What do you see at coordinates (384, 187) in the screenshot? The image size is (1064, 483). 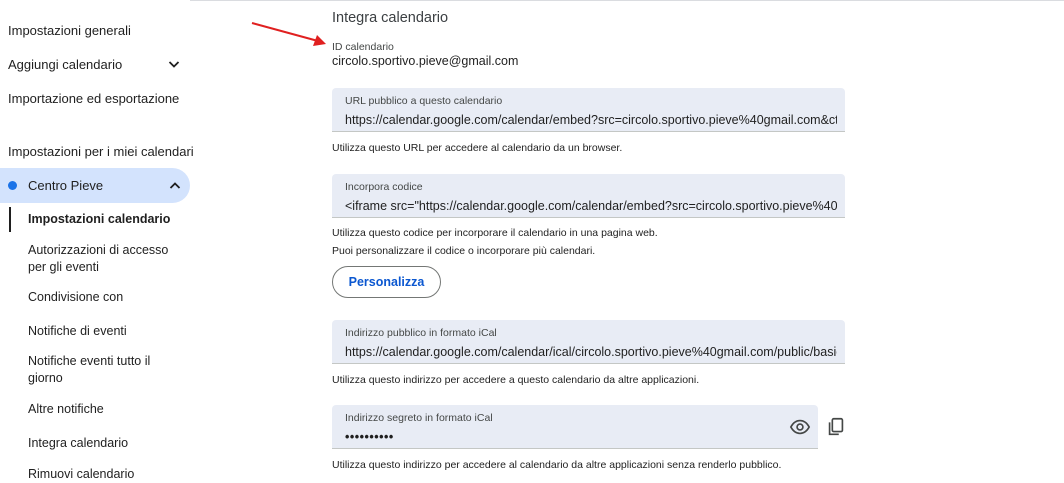 I see `embed-code-label: Incorpora codice` at bounding box center [384, 187].